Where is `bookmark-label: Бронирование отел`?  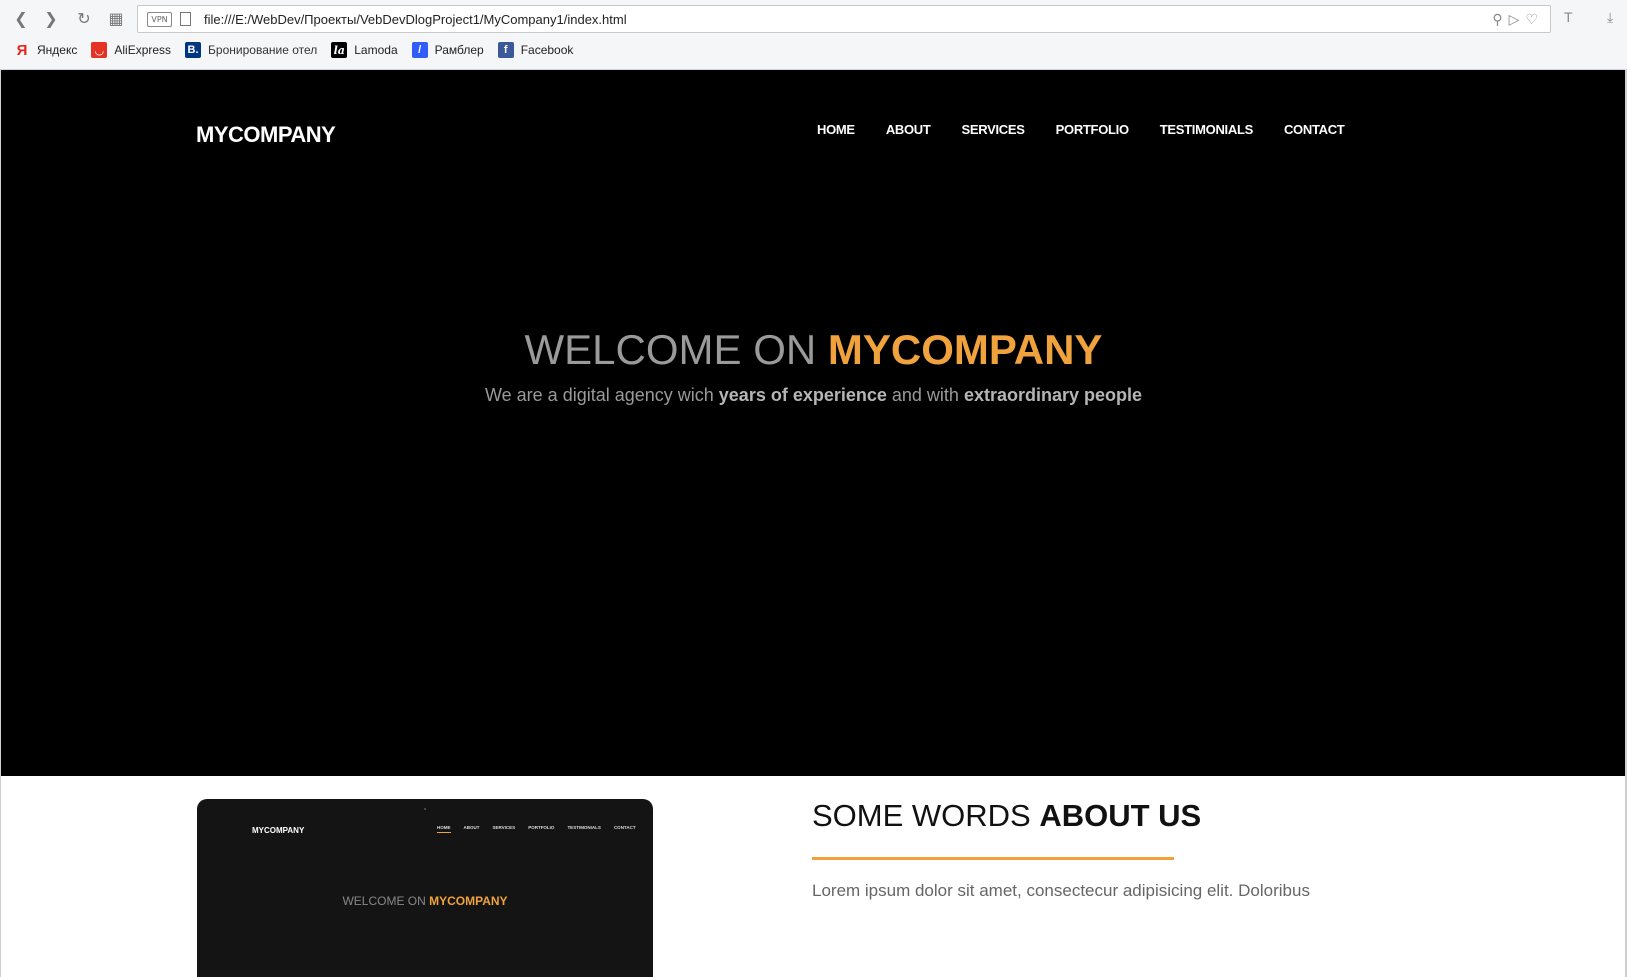 bookmark-label: Бронирование отел is located at coordinates (263, 50).